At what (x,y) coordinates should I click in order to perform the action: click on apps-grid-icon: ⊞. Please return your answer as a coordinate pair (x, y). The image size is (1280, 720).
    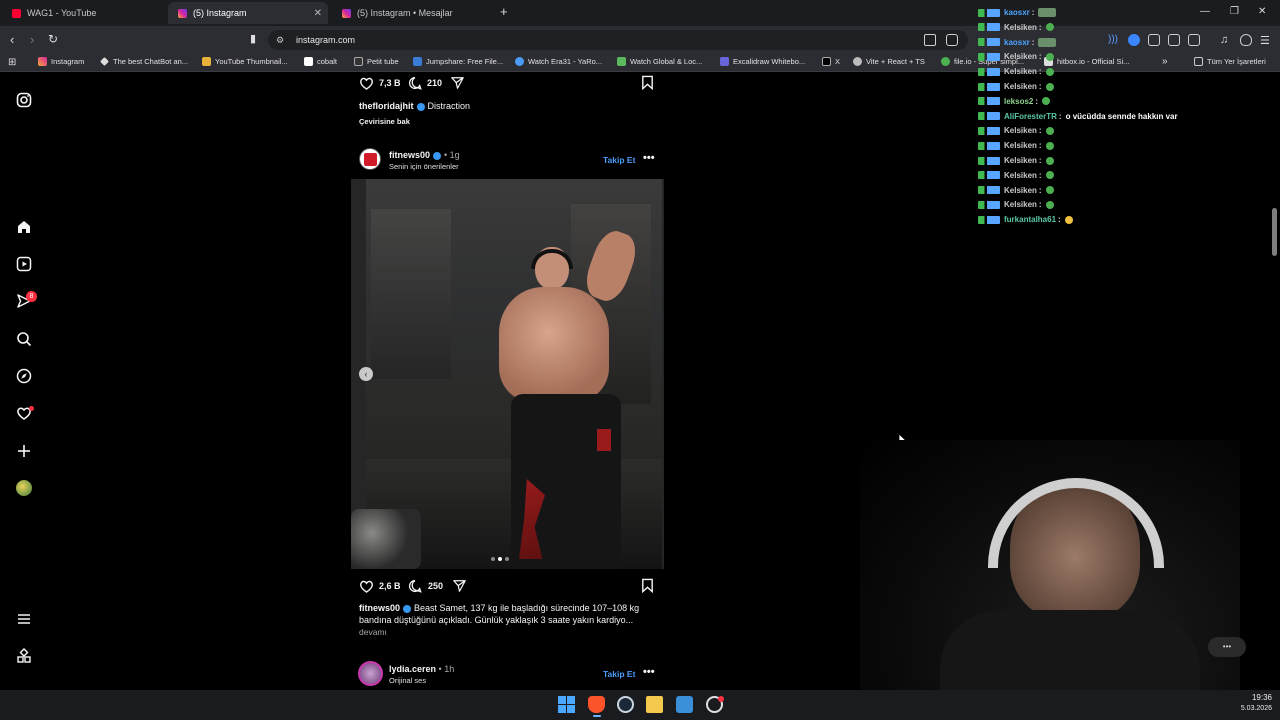
    Looking at the image, I should click on (12, 62).